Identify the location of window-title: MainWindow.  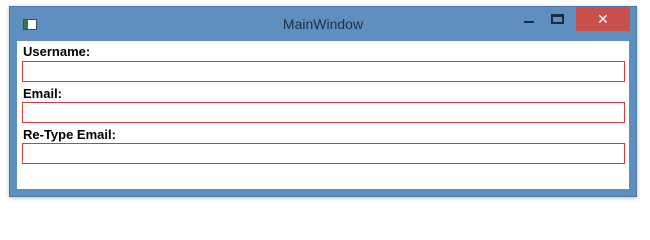
(323, 24).